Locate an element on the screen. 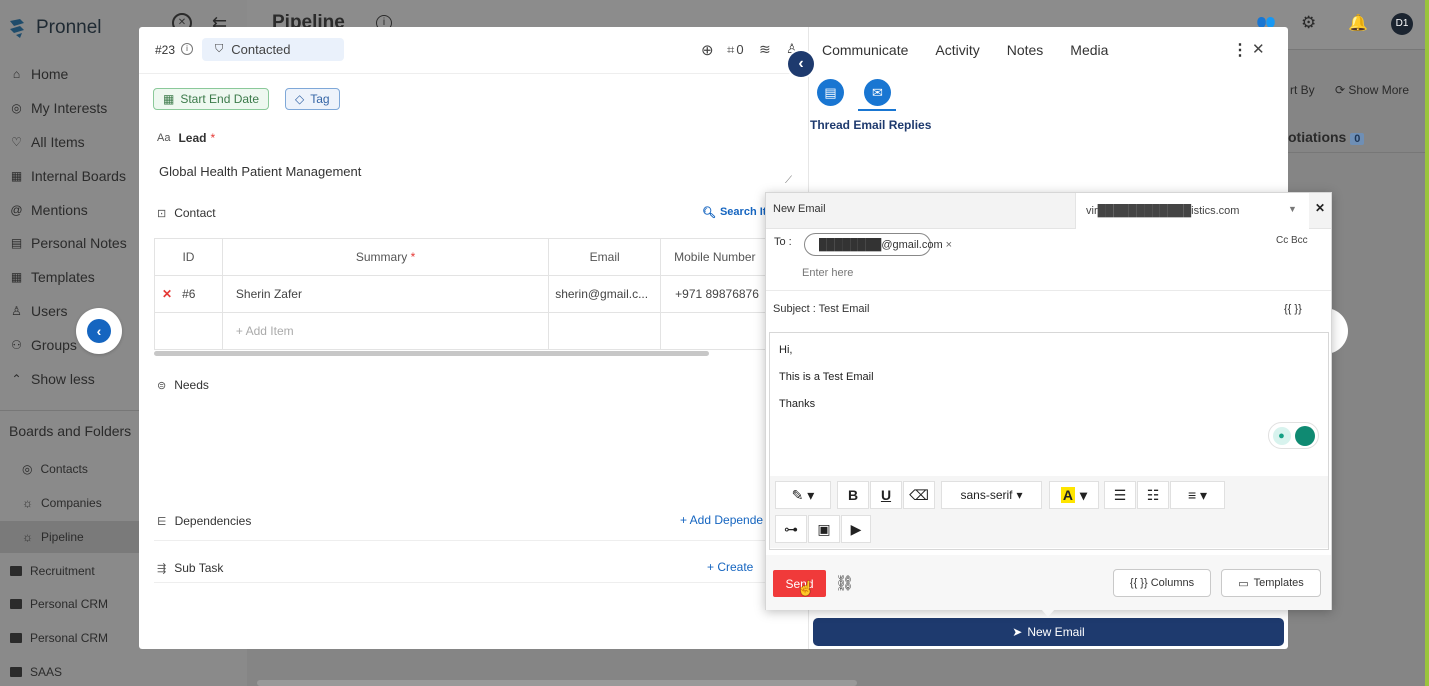 This screenshot has width=1429, height=686. boards-icon: ▦ is located at coordinates (16, 175).